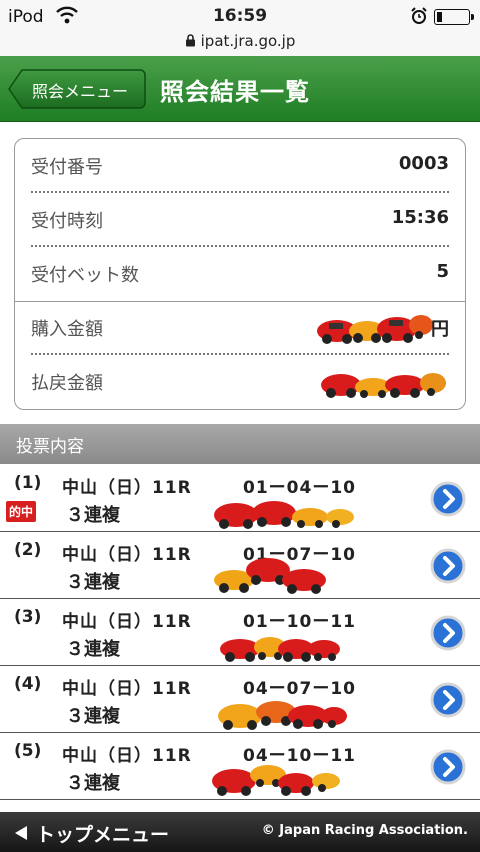  What do you see at coordinates (420, 217) in the screenshot?
I see `receipt-time-value: 15:36` at bounding box center [420, 217].